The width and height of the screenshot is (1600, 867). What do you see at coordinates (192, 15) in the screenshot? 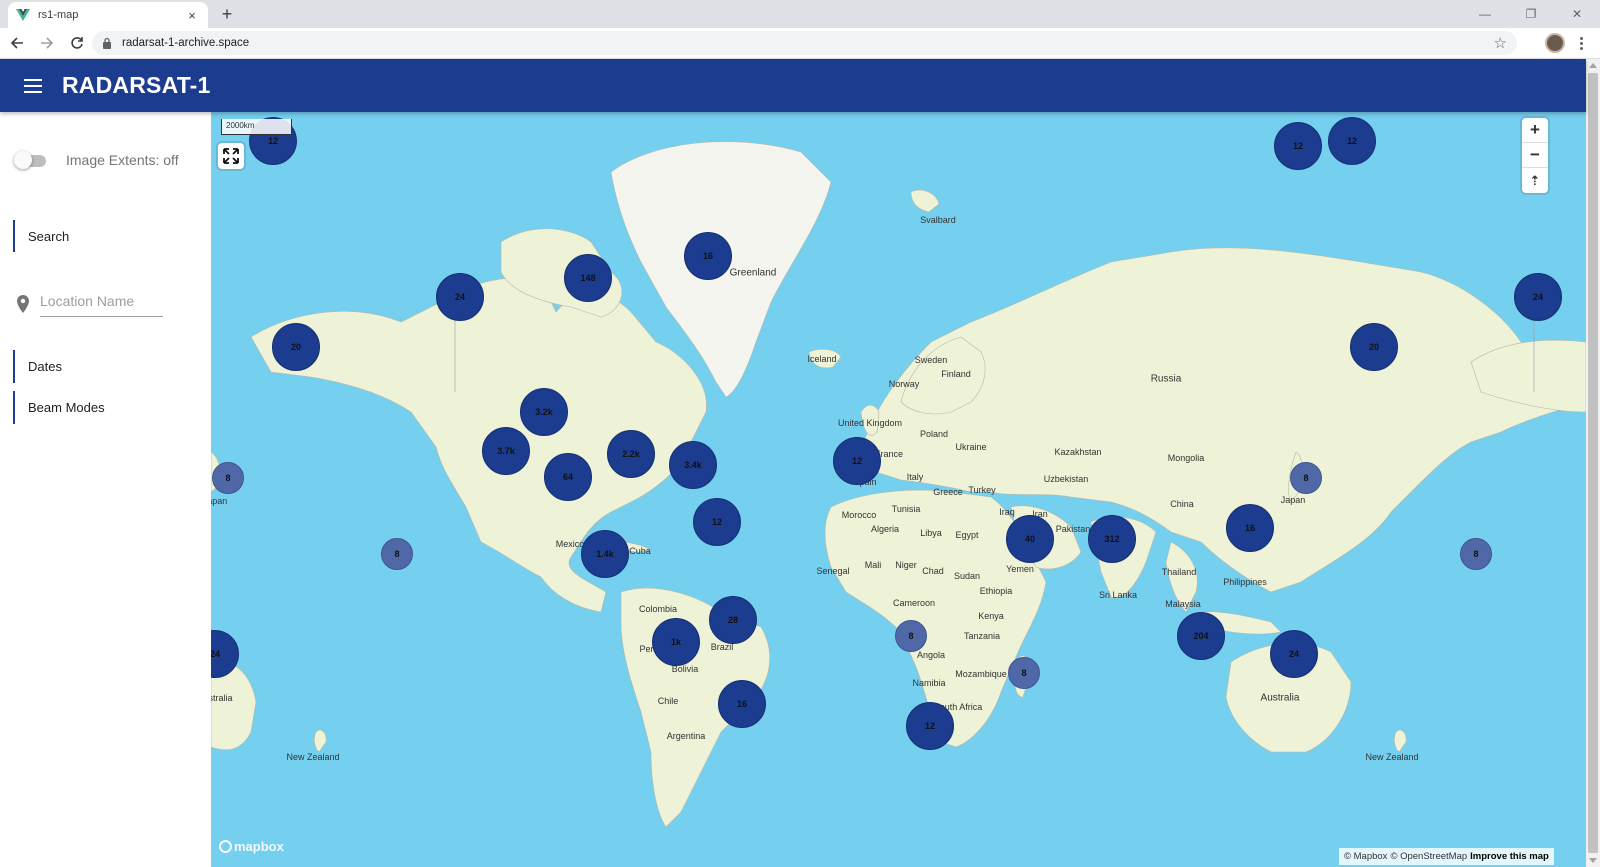
I see `tab-close-icon: ×` at bounding box center [192, 15].